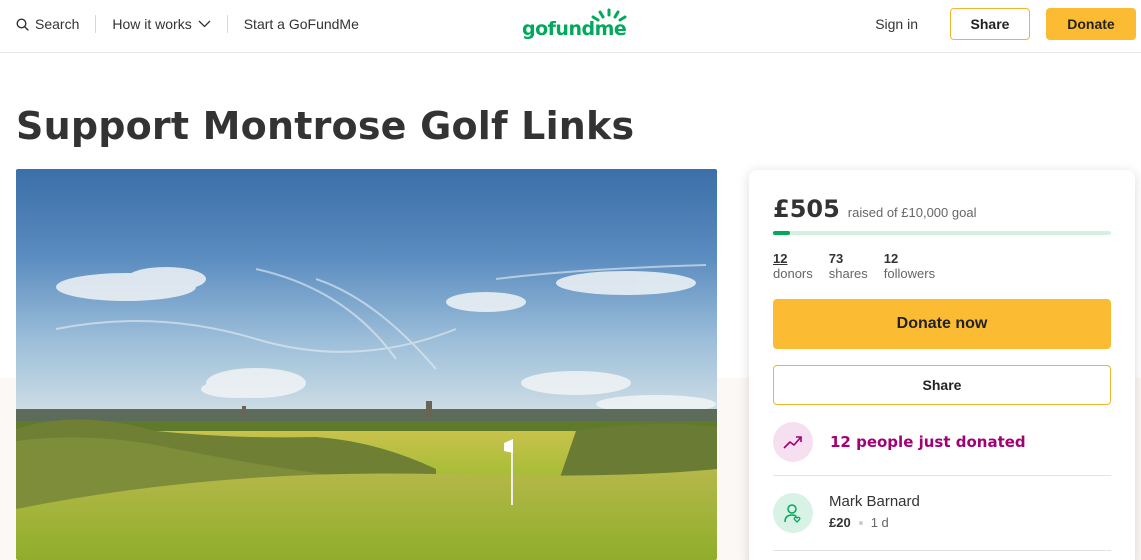 Image resolution: width=1141 pixels, height=560 pixels. What do you see at coordinates (806, 209) in the screenshot?
I see `raised-amount: £505` at bounding box center [806, 209].